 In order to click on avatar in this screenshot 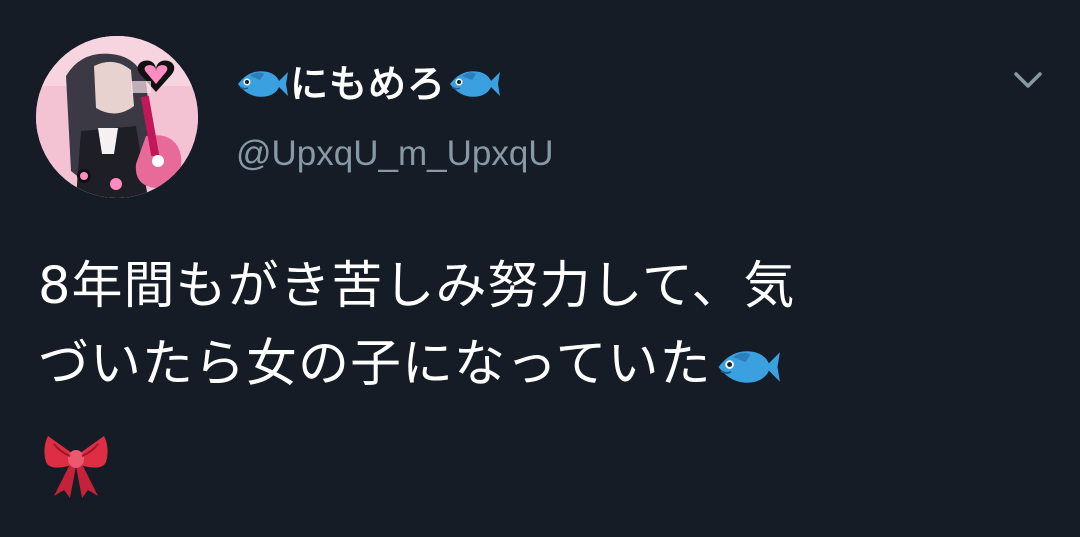, I will do `click(117, 117)`.